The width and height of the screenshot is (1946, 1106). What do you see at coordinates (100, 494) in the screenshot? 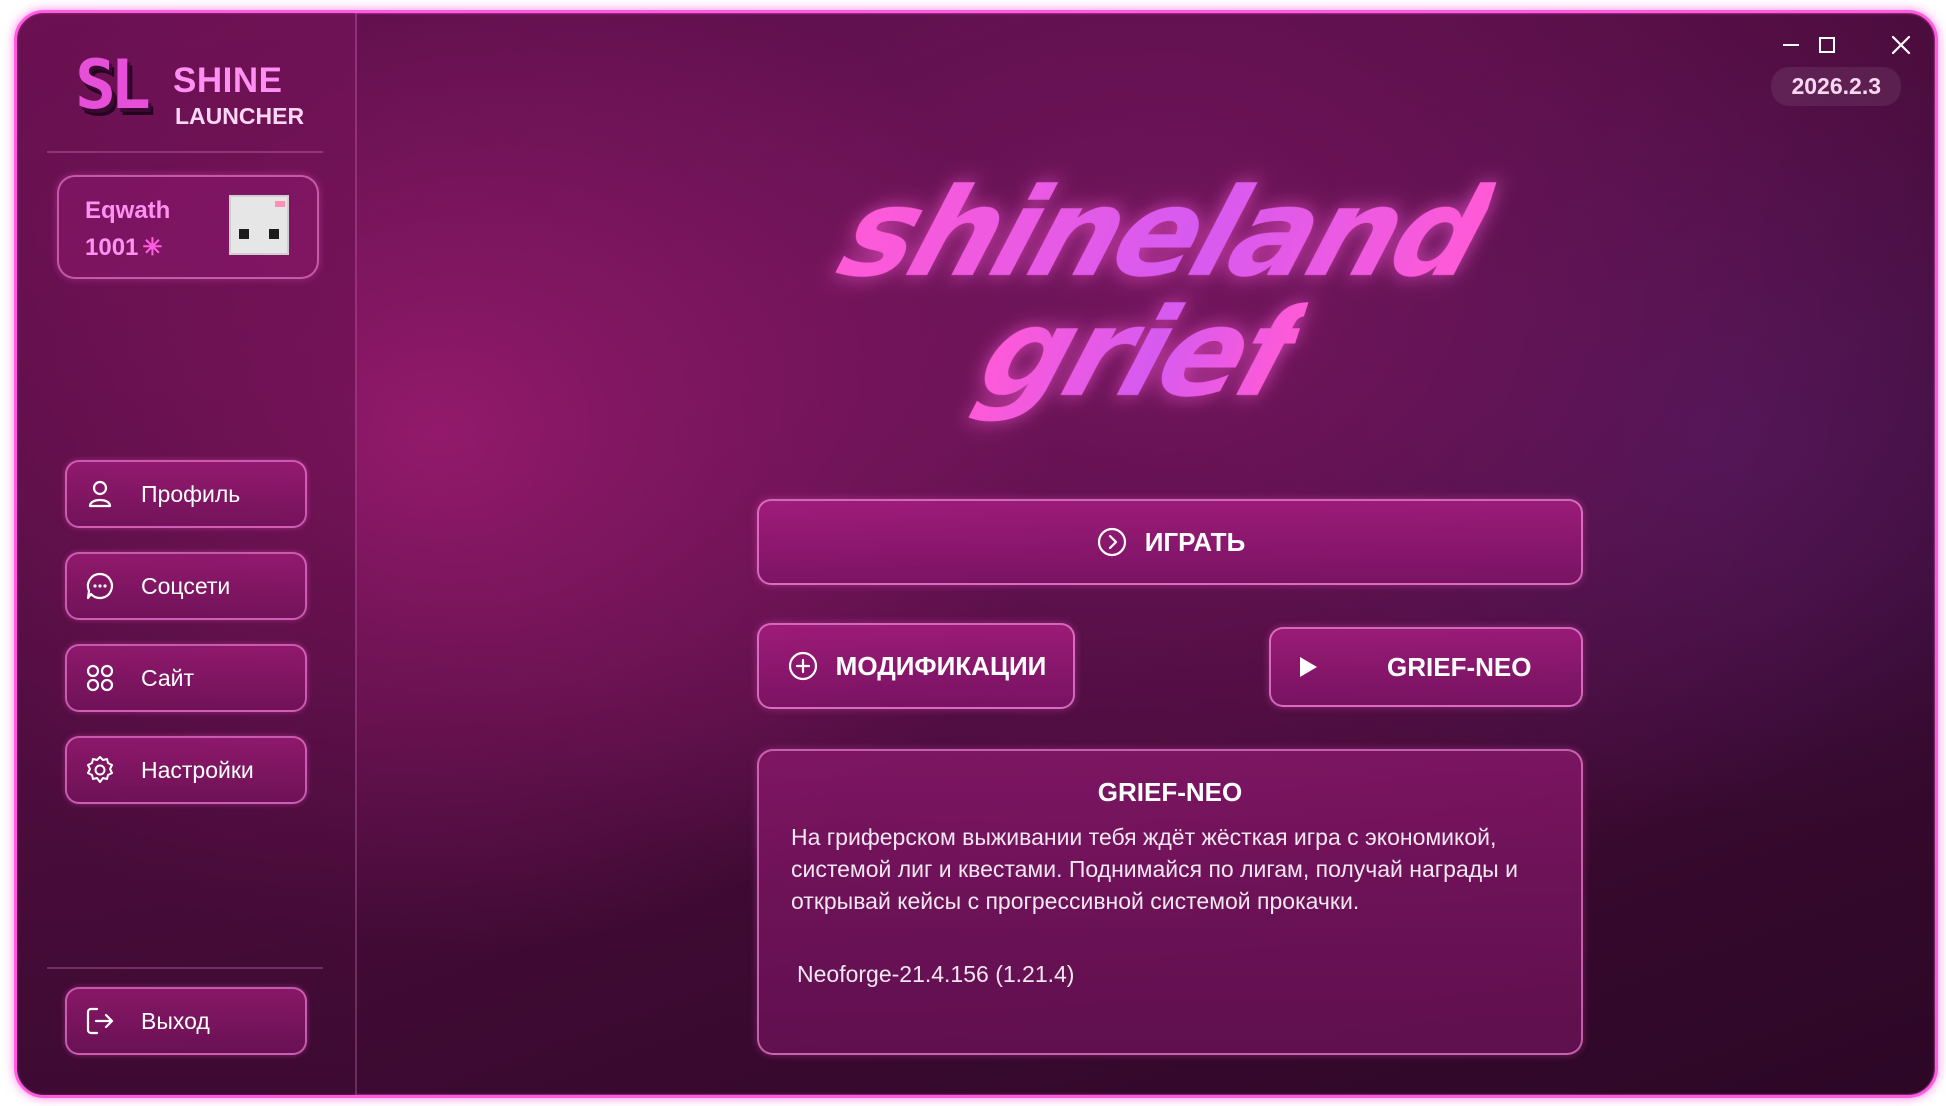
I see `user-icon` at bounding box center [100, 494].